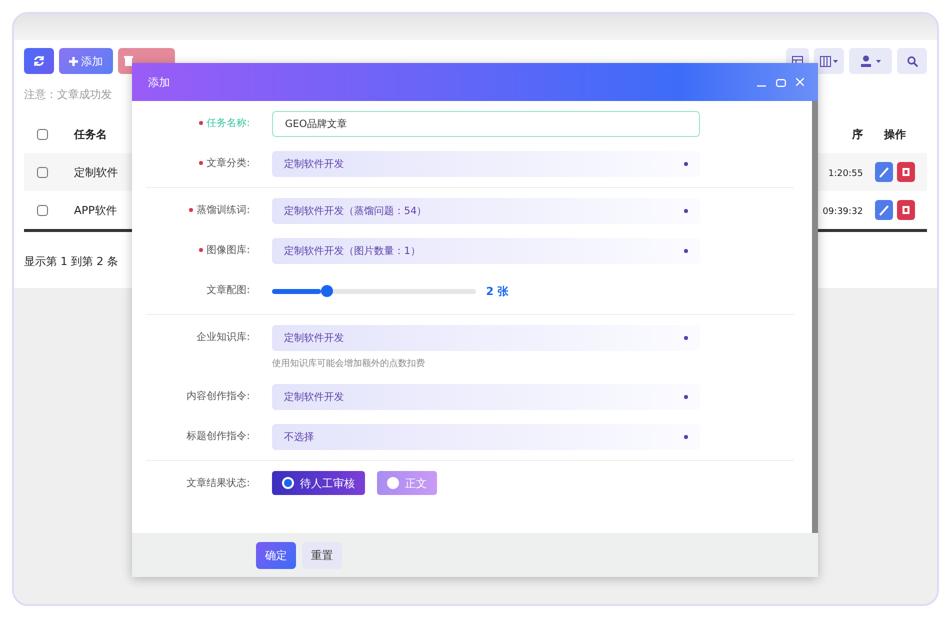 The width and height of the screenshot is (951, 618). I want to click on export-icon, so click(871, 61).